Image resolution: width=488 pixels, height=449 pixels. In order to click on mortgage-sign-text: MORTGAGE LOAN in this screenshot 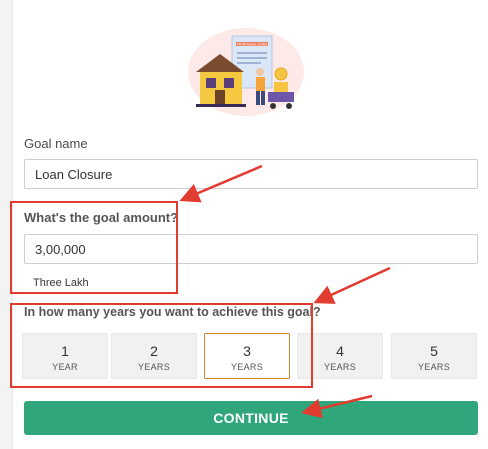, I will do `click(252, 45)`.